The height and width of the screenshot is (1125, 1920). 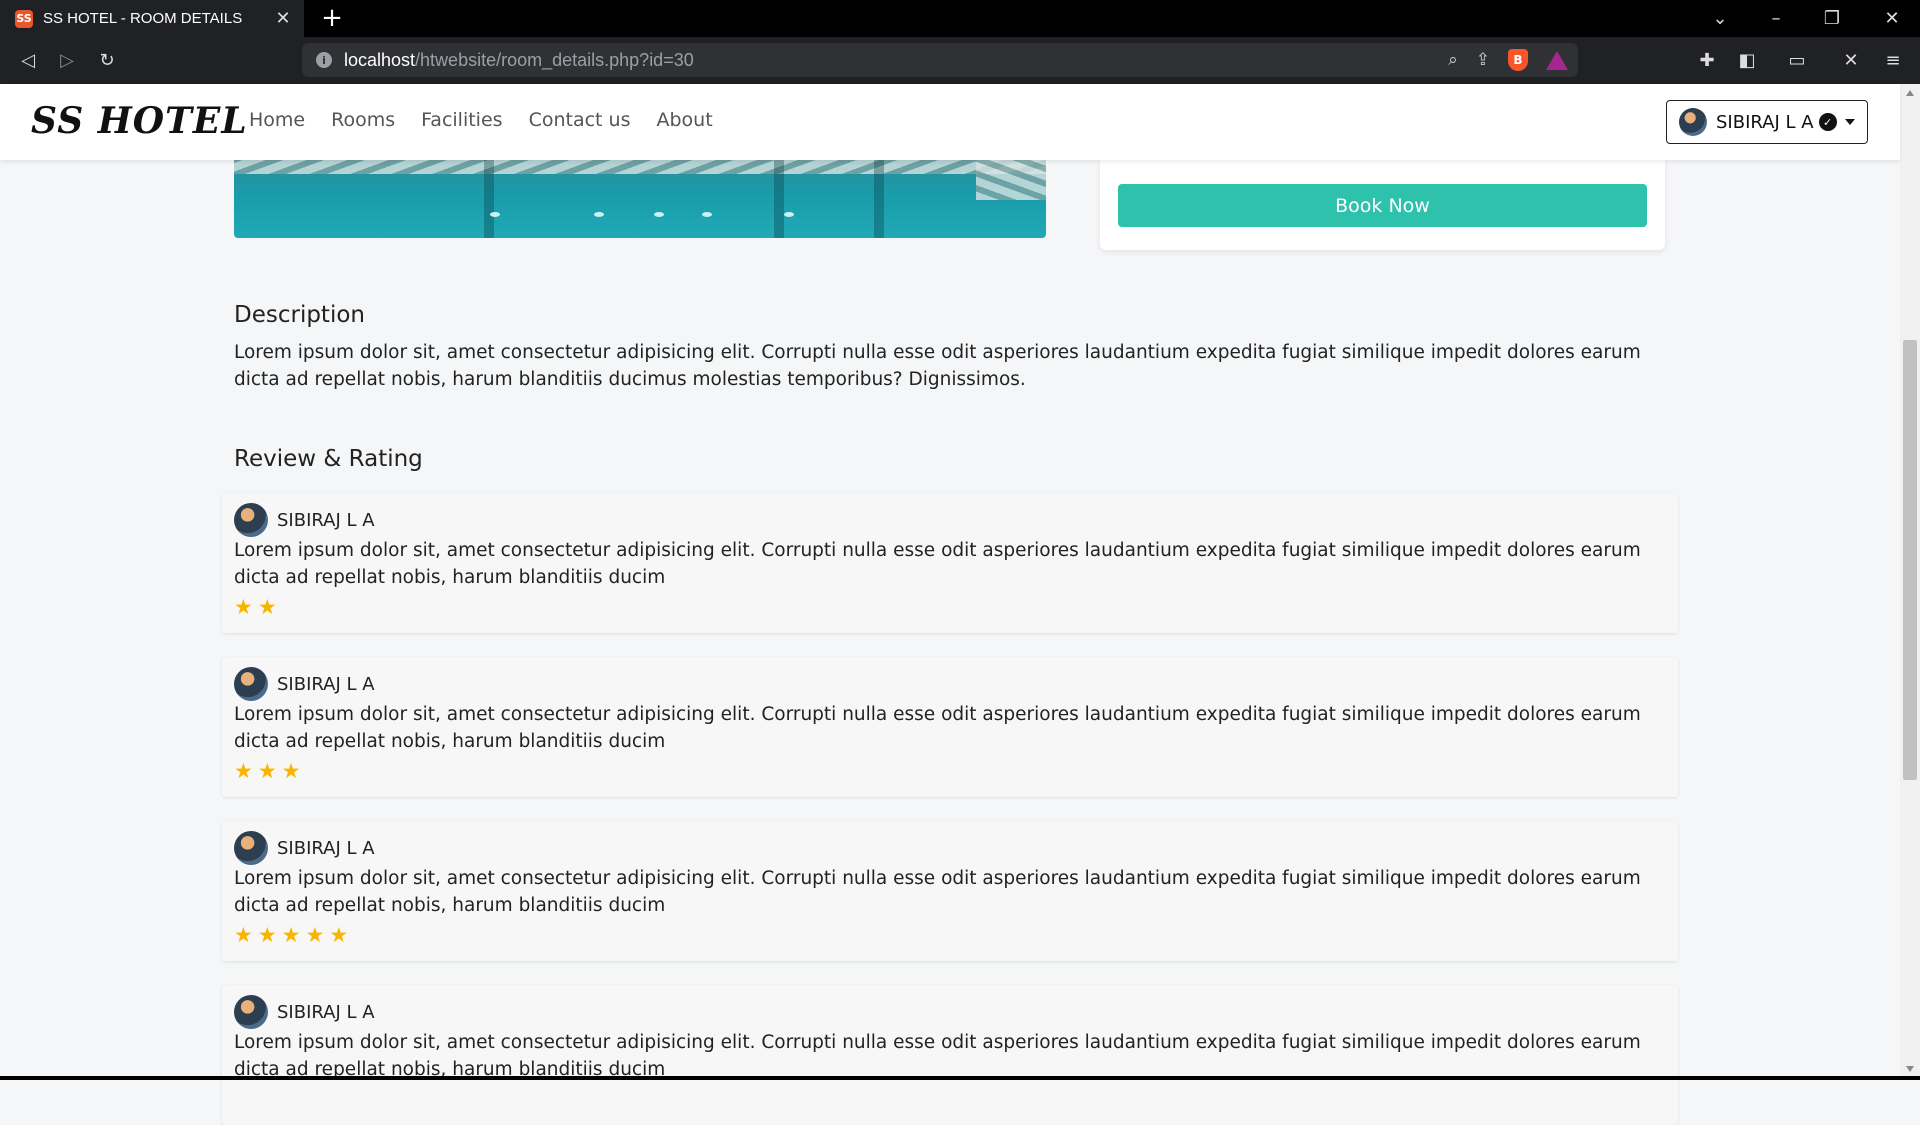 I want to click on browser-tab-bar: SS SS HOTEL - ROOM DETAILS ✕ + ⌄ – ❐ ✕, so click(x=960, y=18).